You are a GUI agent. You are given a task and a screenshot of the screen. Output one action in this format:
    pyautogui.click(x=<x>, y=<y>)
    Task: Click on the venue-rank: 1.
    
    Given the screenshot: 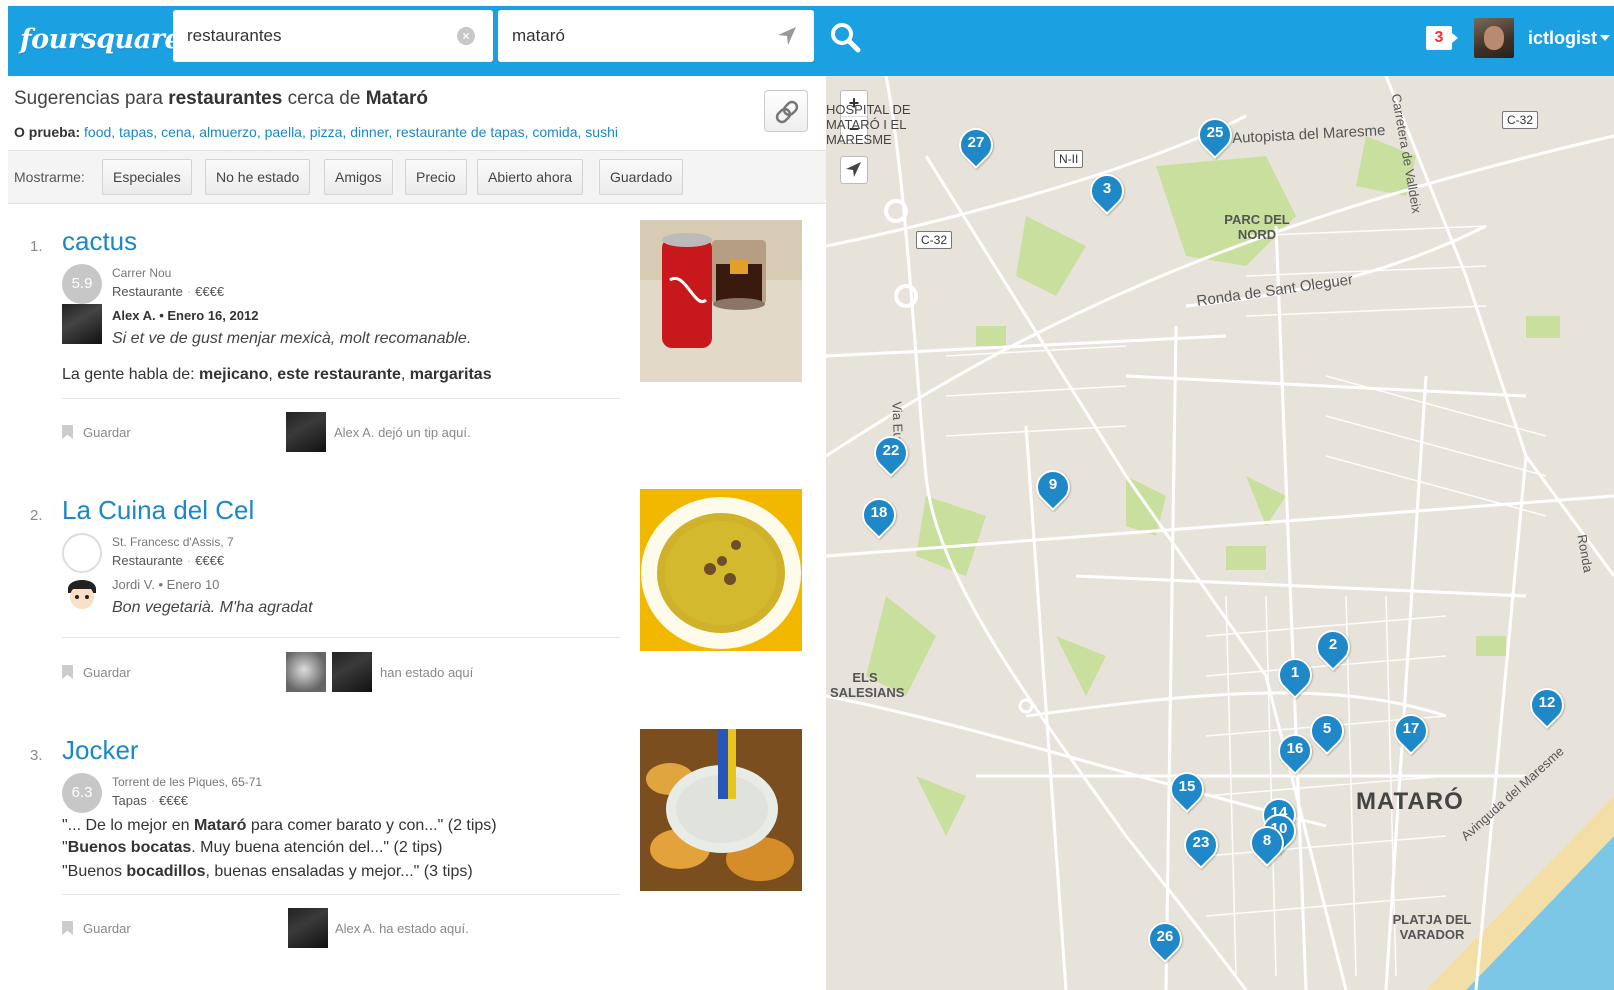 What is the action you would take?
    pyautogui.click(x=36, y=246)
    